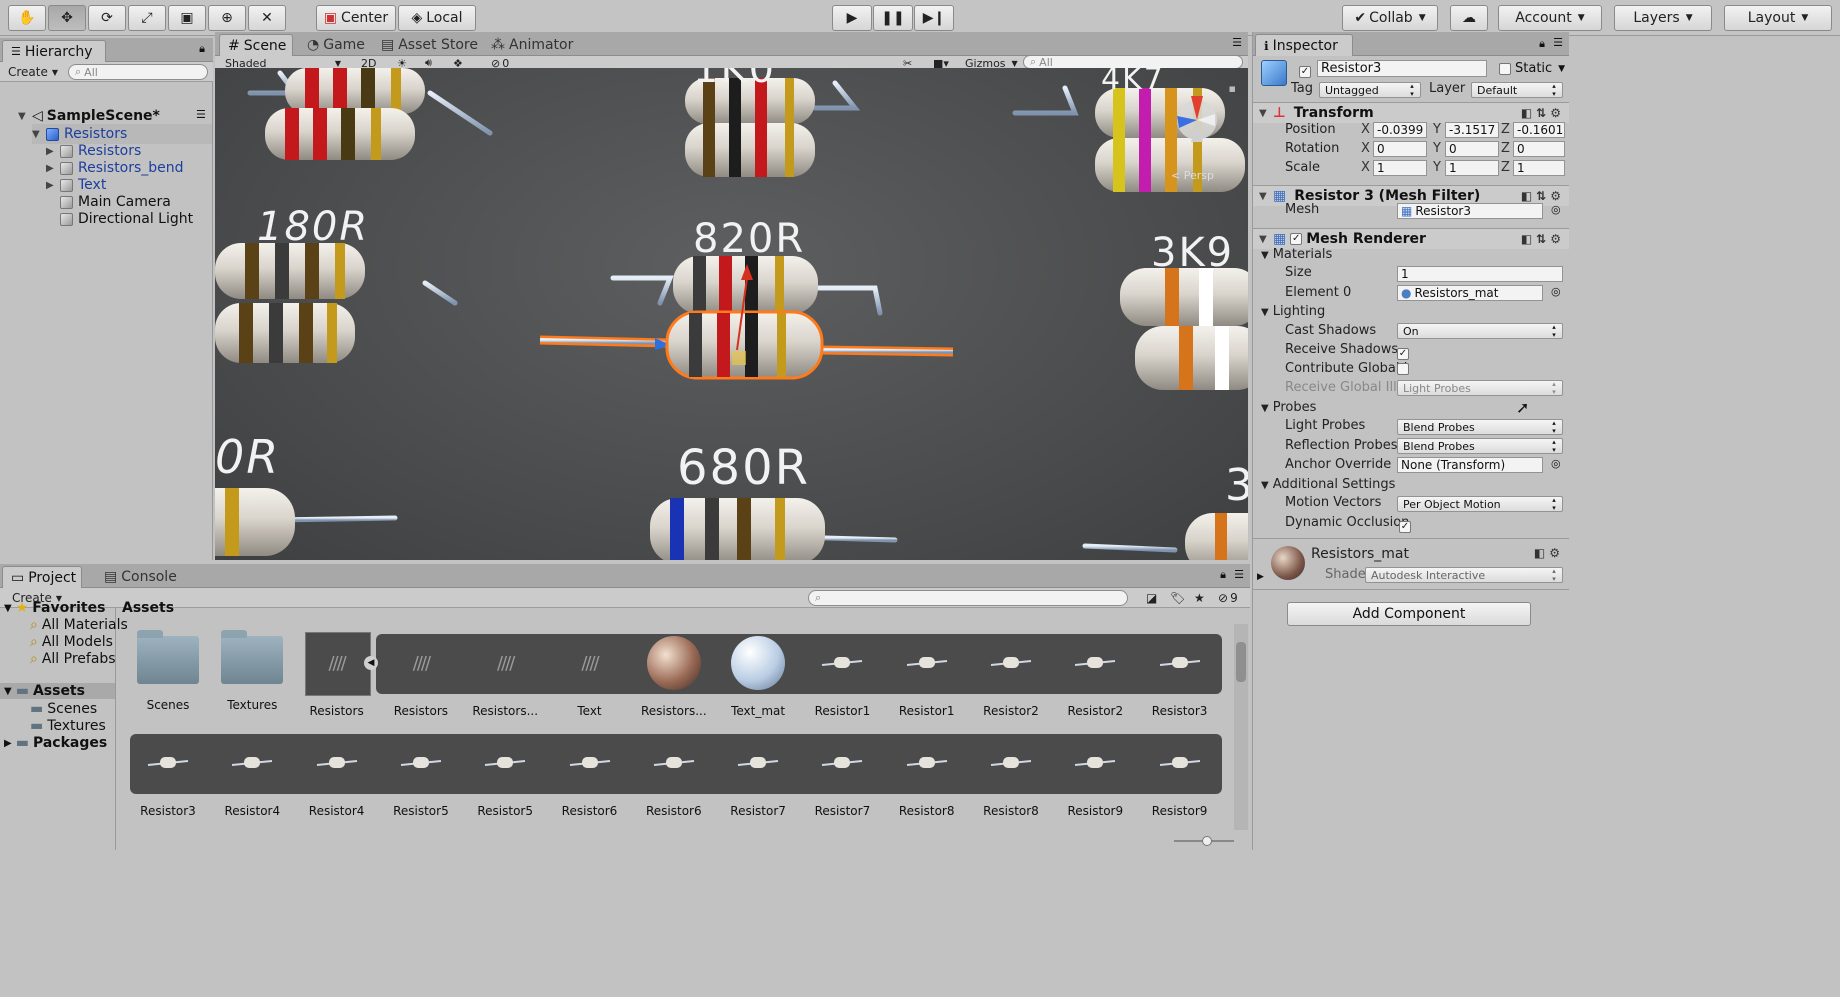  What do you see at coordinates (1409, 614) in the screenshot?
I see `add-component-button: Add Component` at bounding box center [1409, 614].